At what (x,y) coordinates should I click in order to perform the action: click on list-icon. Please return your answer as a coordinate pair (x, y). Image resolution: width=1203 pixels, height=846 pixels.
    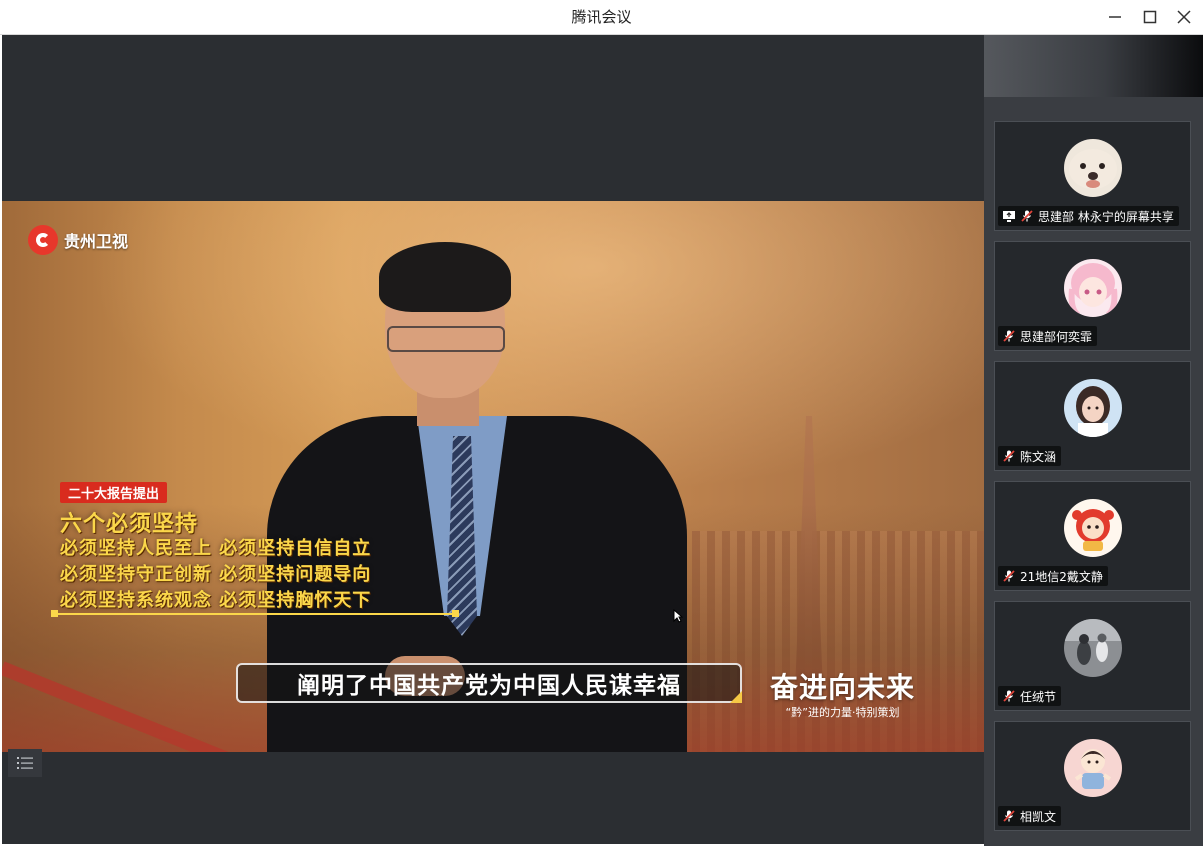
    Looking at the image, I should click on (25, 763).